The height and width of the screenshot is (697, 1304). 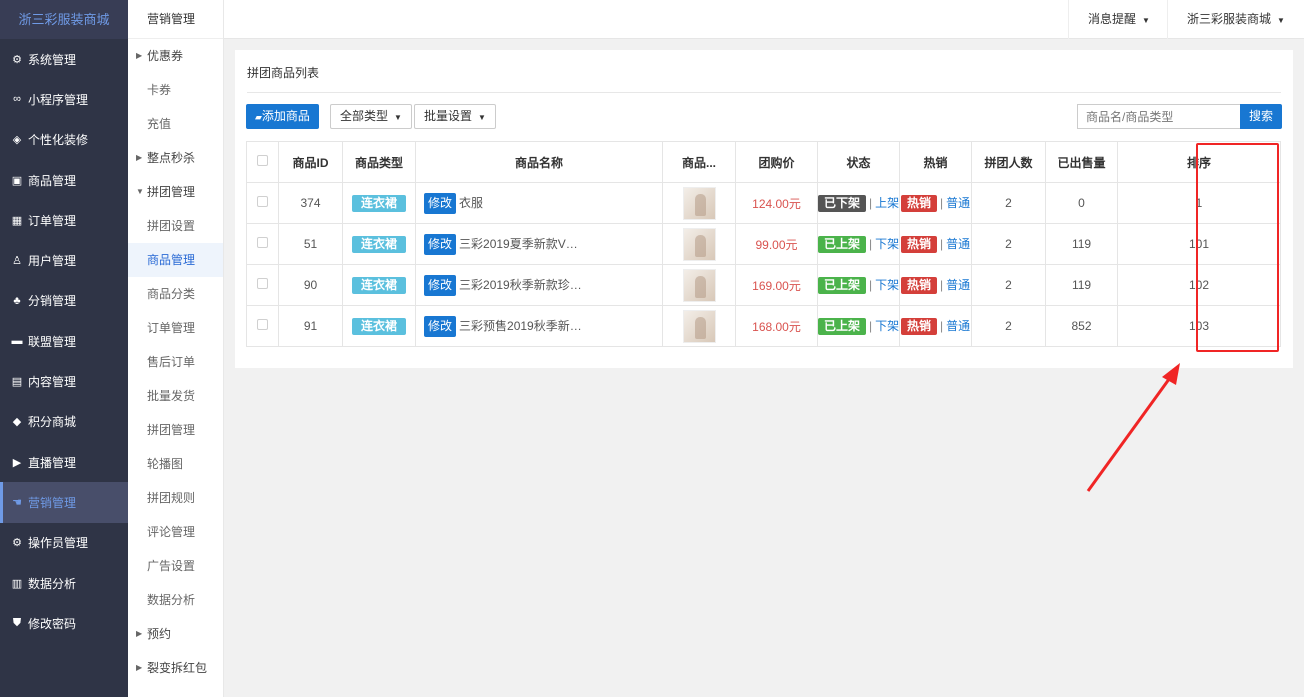 I want to click on sidebar-item: ▤ 内容管理, so click(x=64, y=381).